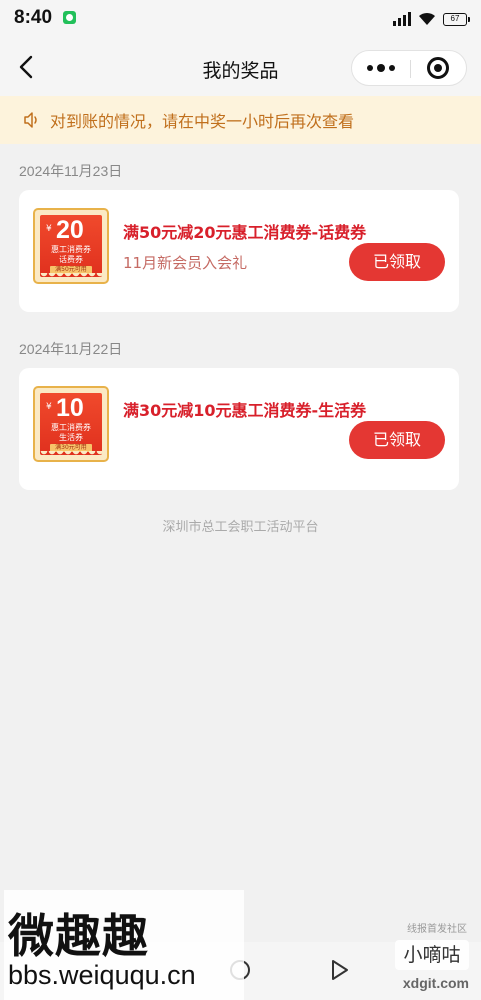 The height and width of the screenshot is (1000, 481). I want to click on coupon-type: 话费券, so click(71, 259).